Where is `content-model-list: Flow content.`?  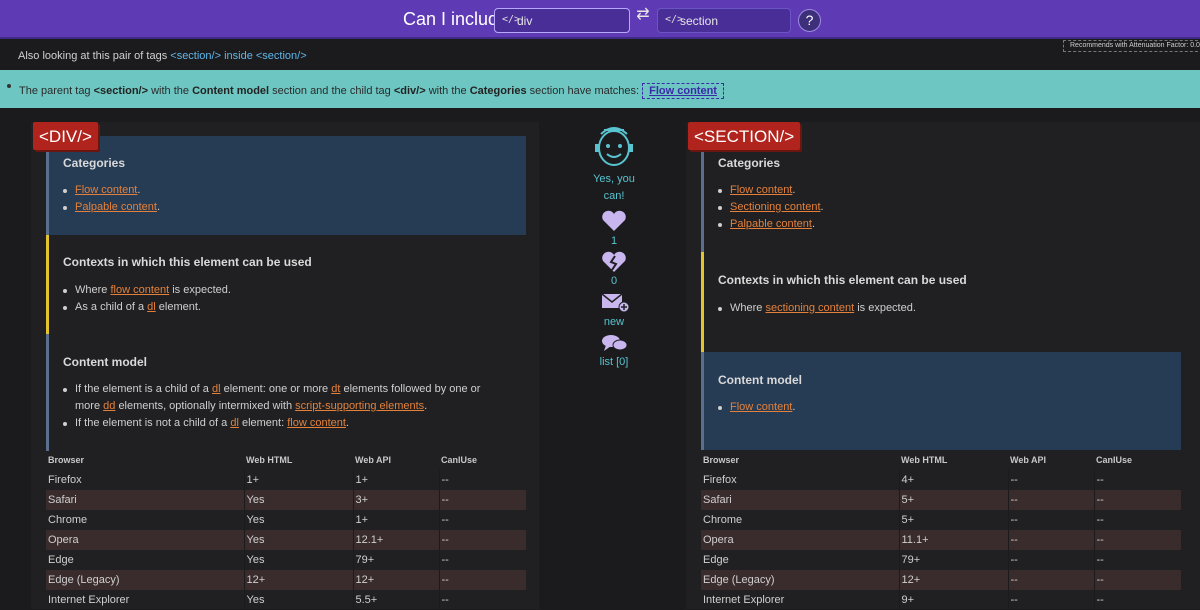 content-model-list: Flow content. is located at coordinates (756, 407).